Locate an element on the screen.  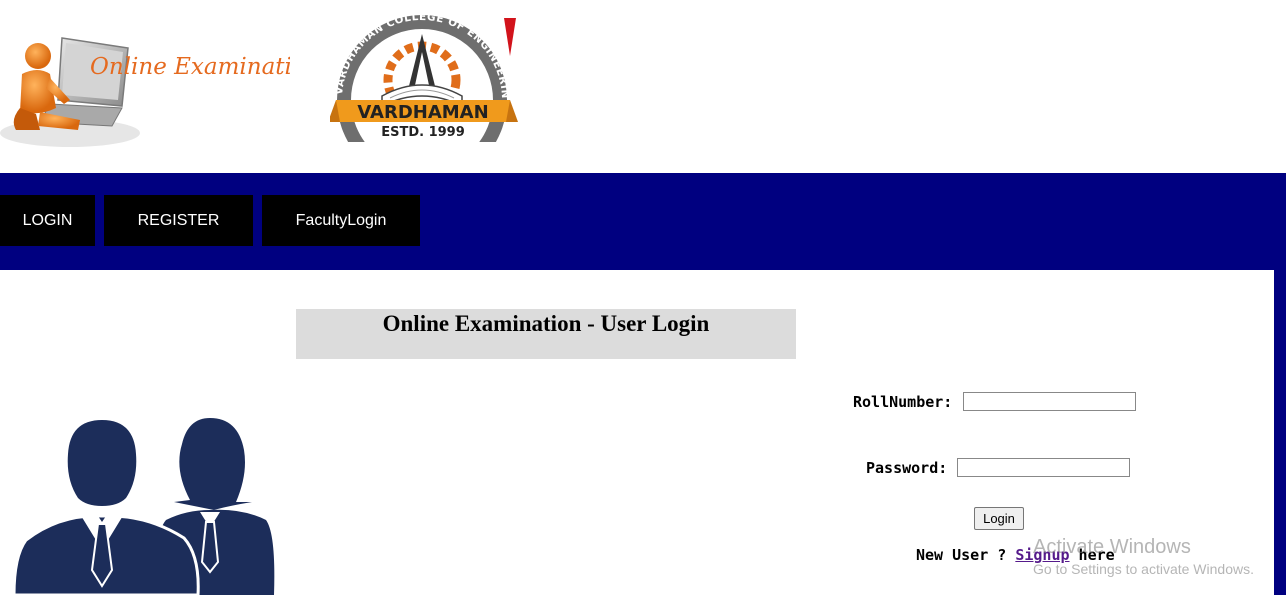
nav-login-button: LOGIN is located at coordinates (47, 220).